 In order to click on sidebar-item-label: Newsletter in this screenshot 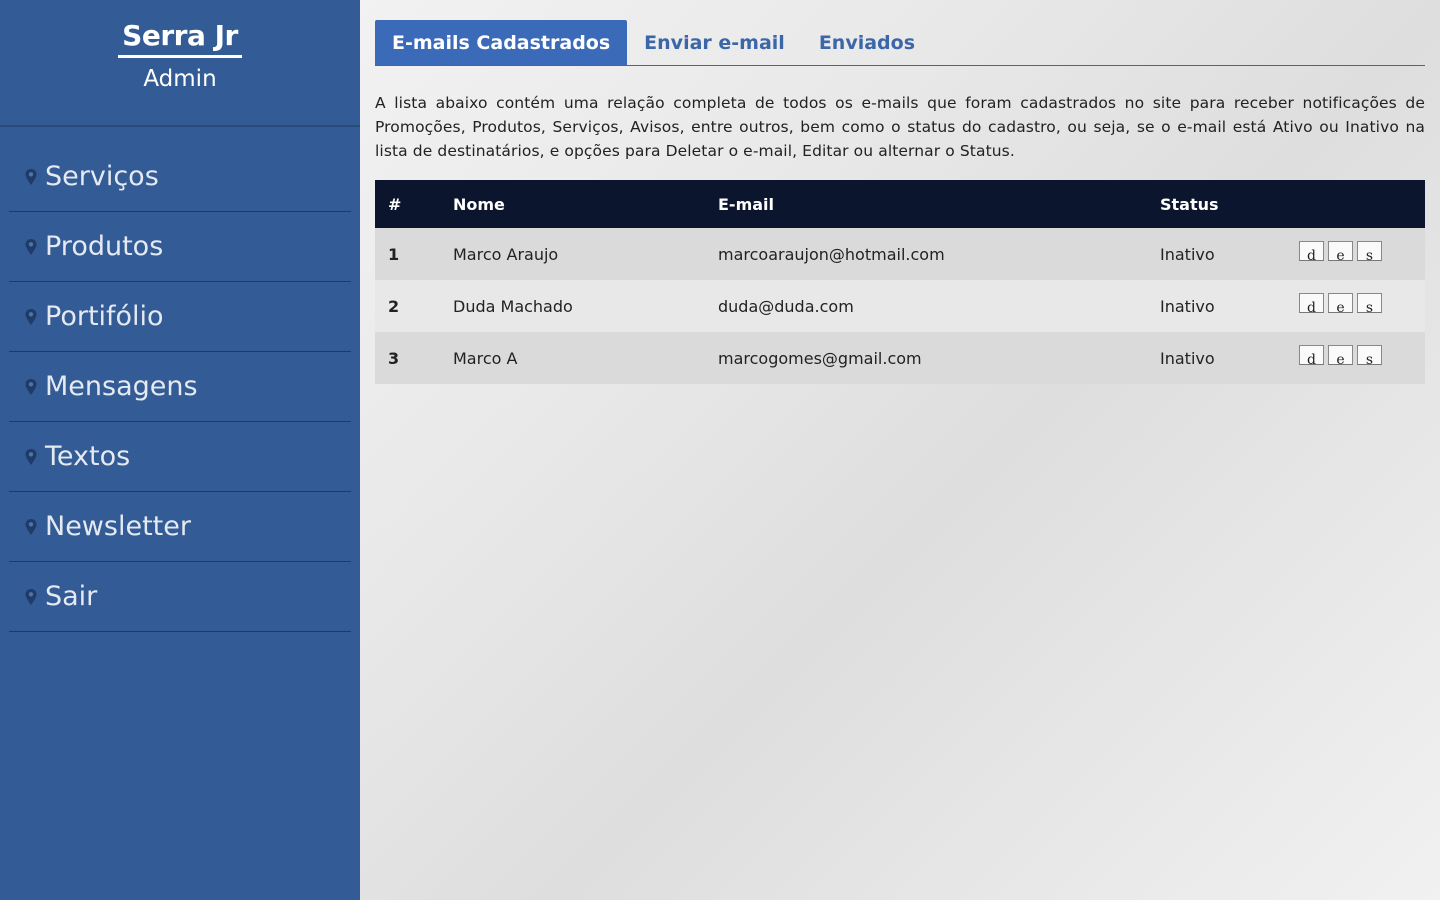, I will do `click(118, 526)`.